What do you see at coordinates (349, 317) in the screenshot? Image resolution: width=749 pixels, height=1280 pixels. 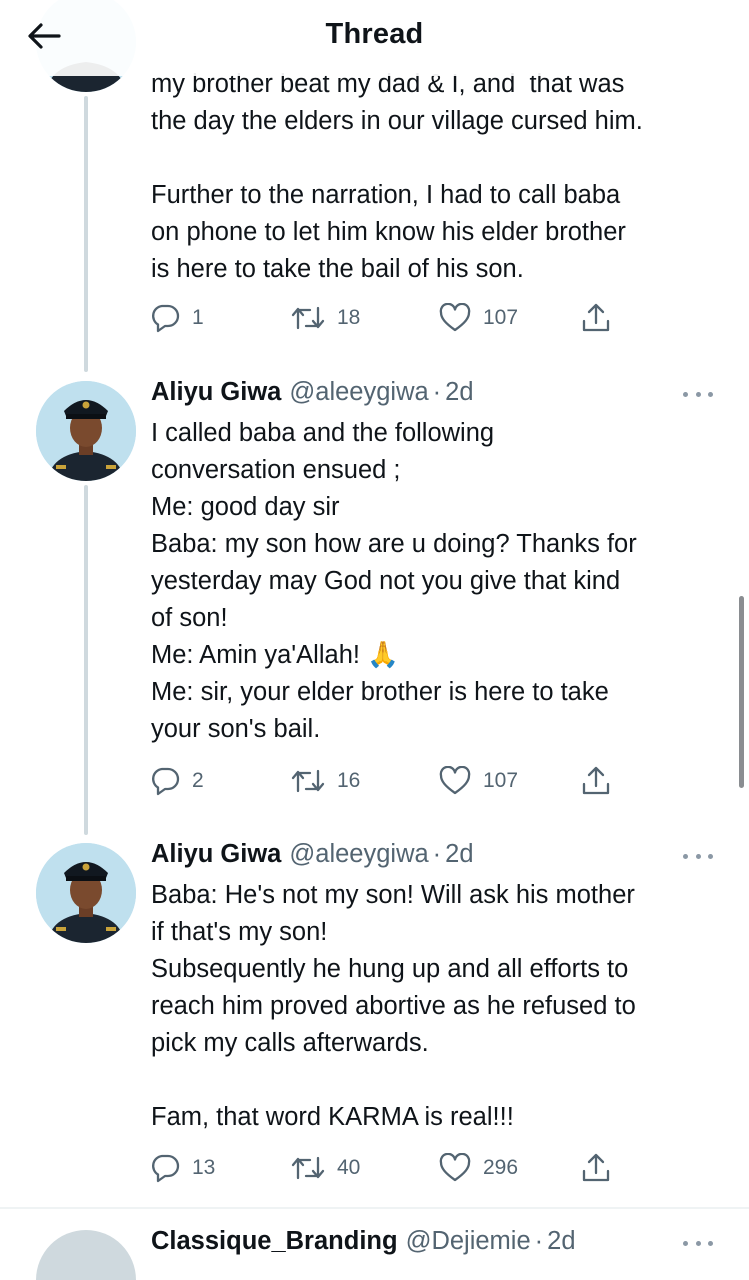 I see `retweet-count: 18` at bounding box center [349, 317].